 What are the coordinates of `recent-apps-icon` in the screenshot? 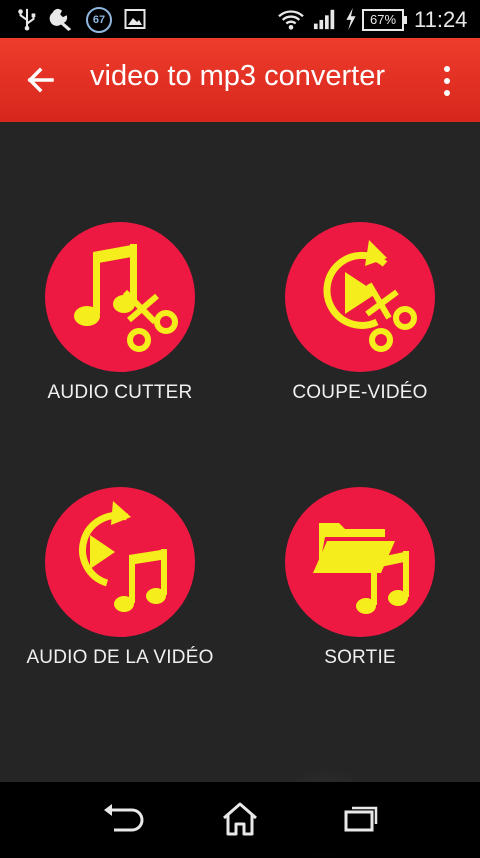 It's located at (361, 819).